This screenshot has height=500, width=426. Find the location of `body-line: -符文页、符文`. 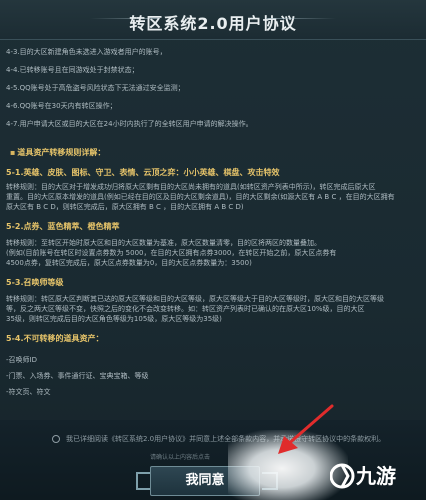

body-line: -符文页、符文 is located at coordinates (28, 392).